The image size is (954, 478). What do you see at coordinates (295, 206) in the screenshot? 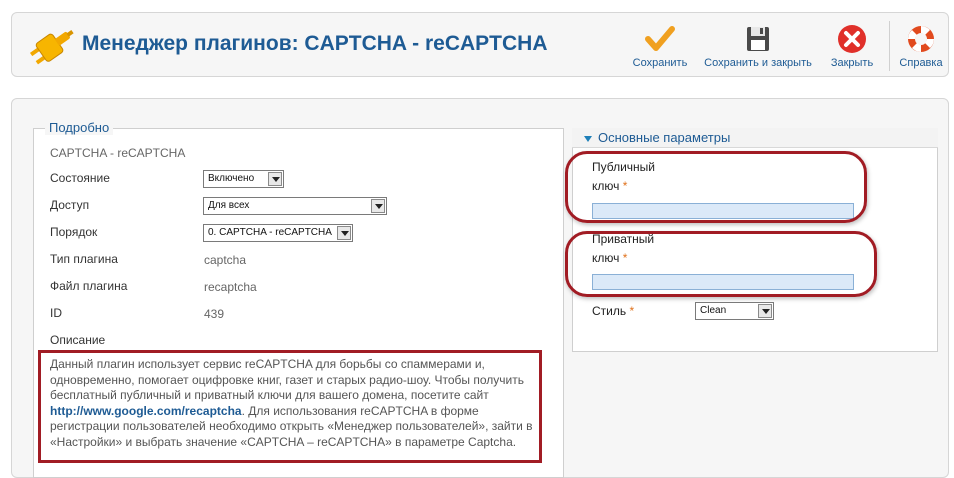
I see `access-select: Для всех` at bounding box center [295, 206].